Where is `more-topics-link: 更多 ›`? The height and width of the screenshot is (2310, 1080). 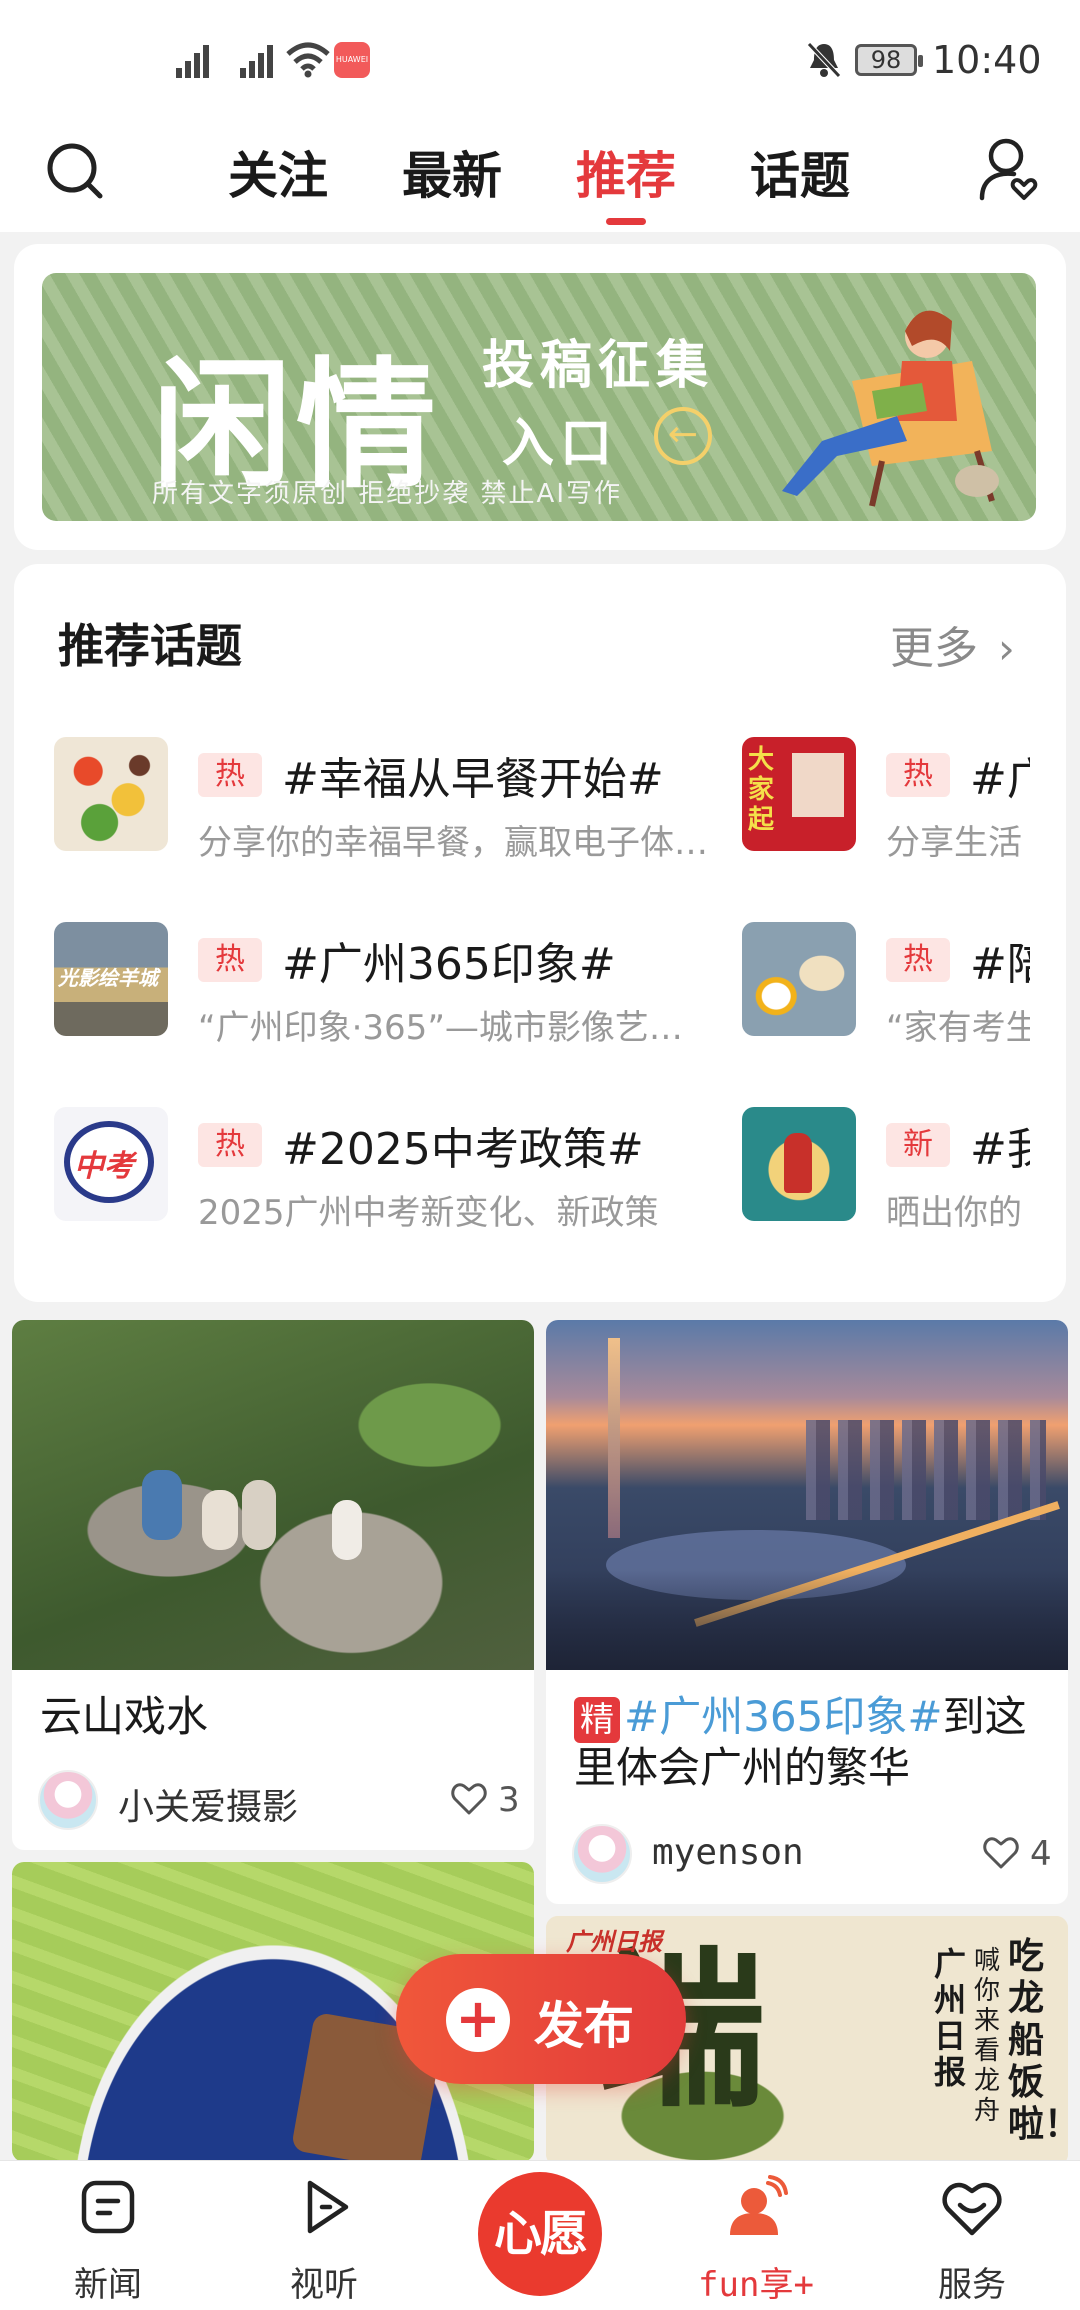 more-topics-link: 更多 › is located at coordinates (952, 644).